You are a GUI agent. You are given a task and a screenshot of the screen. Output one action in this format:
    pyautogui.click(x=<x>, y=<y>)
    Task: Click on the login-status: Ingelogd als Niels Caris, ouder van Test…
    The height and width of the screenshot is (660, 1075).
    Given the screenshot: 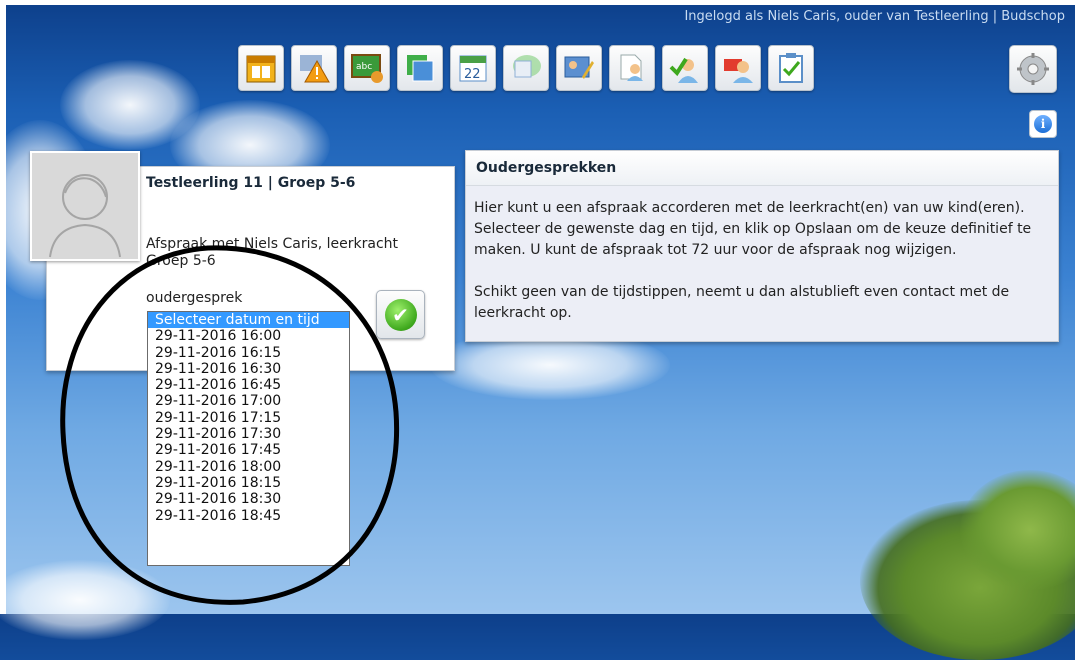 What is the action you would take?
    pyautogui.click(x=874, y=16)
    